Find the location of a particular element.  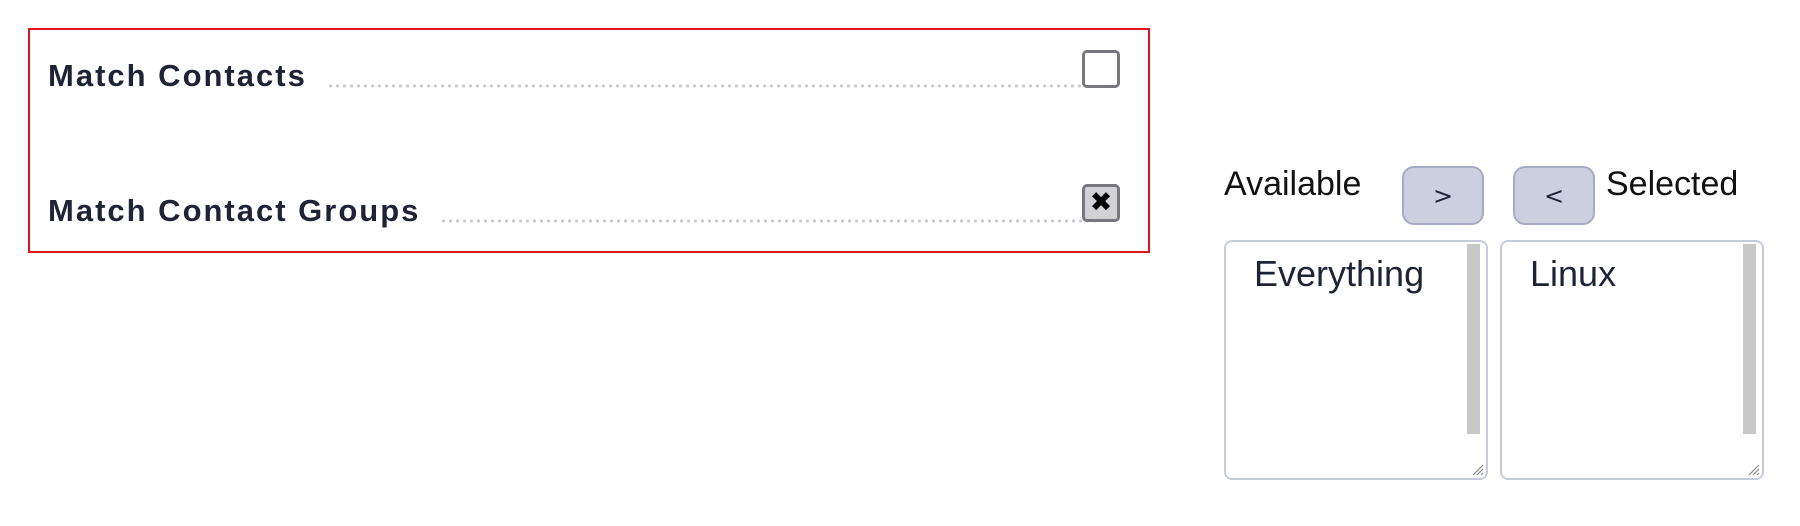

match-contacts-row: Match Contacts is located at coordinates (583, 76).